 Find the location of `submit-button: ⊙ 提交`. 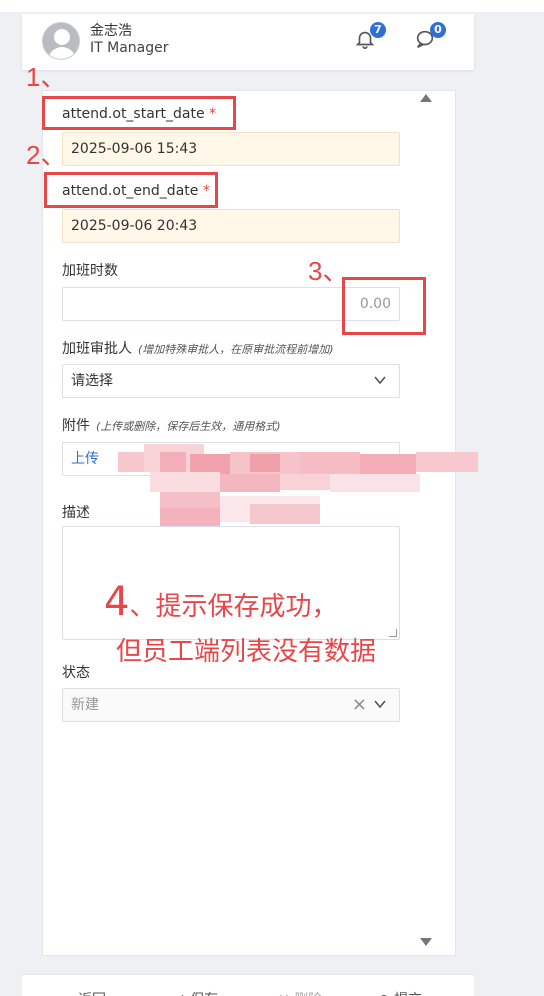

submit-button: ⊙ 提交 is located at coordinates (400, 992).